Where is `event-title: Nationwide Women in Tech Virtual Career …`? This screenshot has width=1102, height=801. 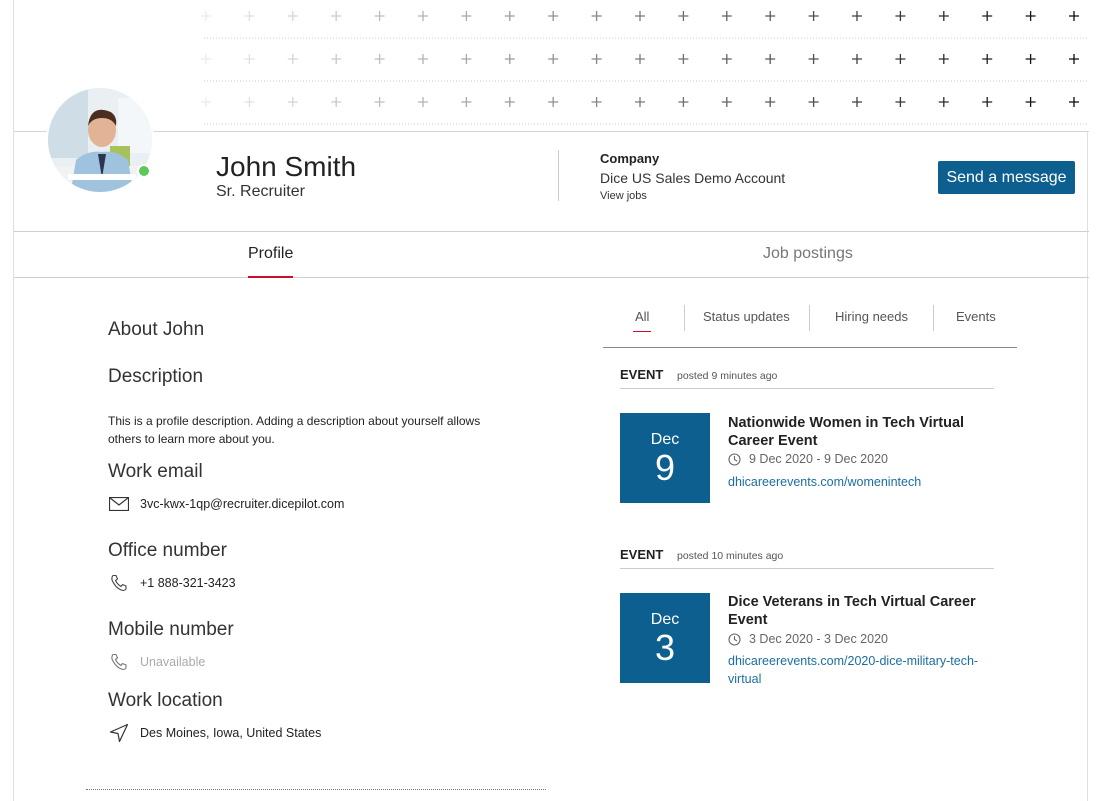 event-title: Nationwide Women in Tech Virtual Career … is located at coordinates (863, 432).